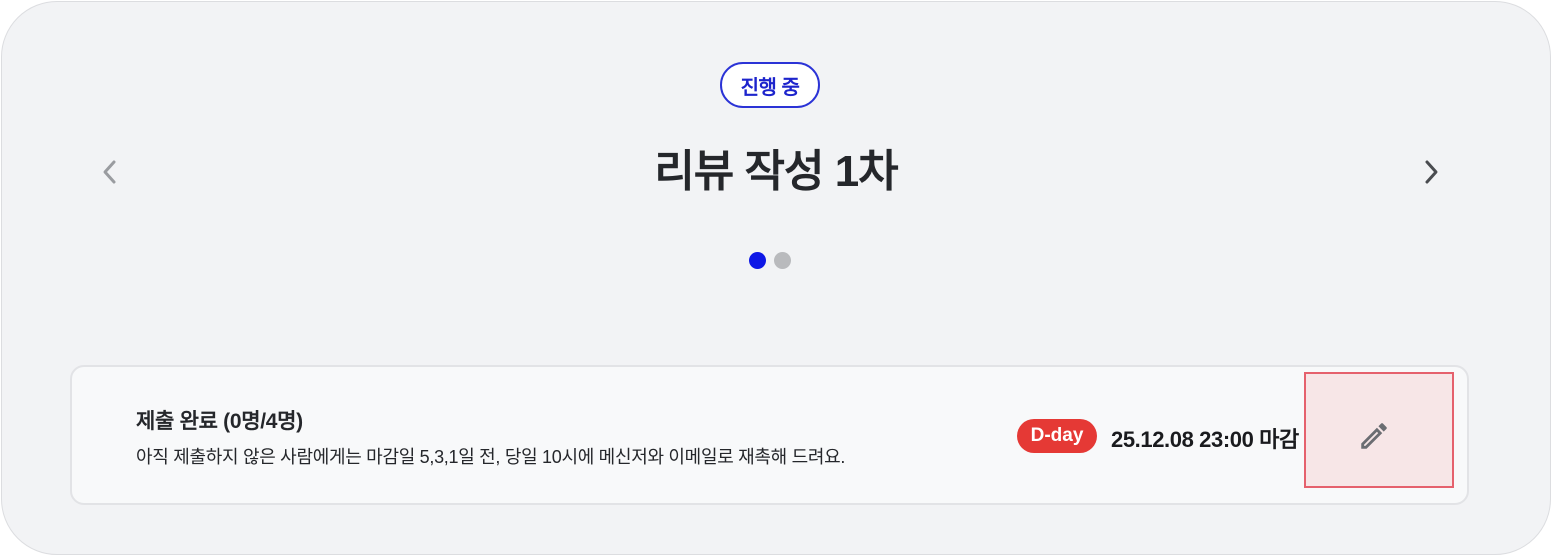 This screenshot has height=556, width=1552. What do you see at coordinates (776, 171) in the screenshot?
I see `page-title: 리뷰 작성 1차` at bounding box center [776, 171].